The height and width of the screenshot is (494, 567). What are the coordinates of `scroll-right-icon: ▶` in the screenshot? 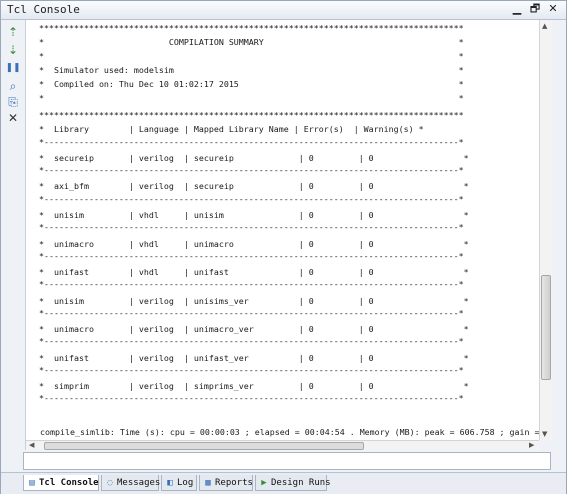 It's located at (531, 445).